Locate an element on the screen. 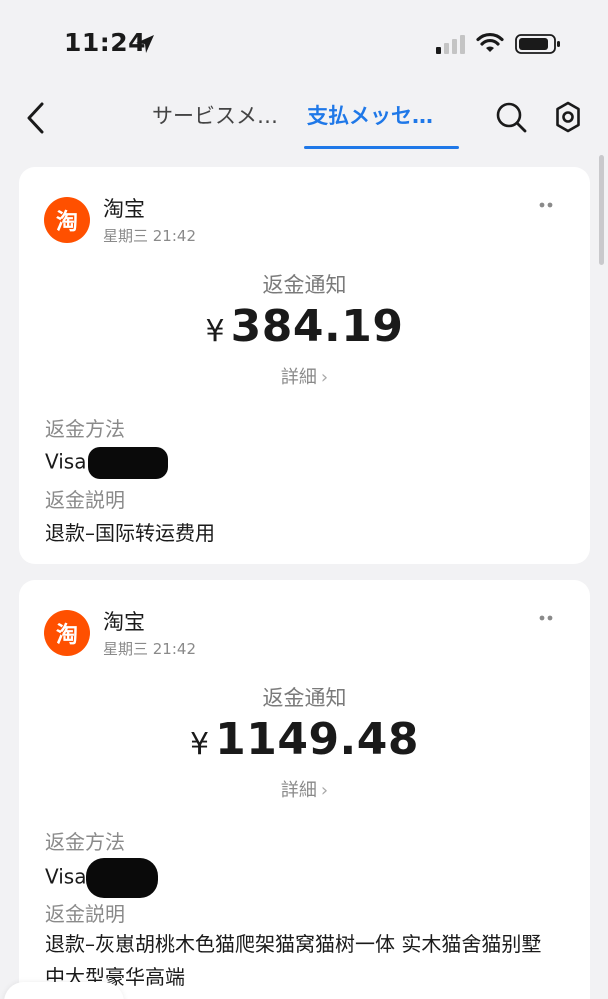  gear-icon is located at coordinates (568, 117).